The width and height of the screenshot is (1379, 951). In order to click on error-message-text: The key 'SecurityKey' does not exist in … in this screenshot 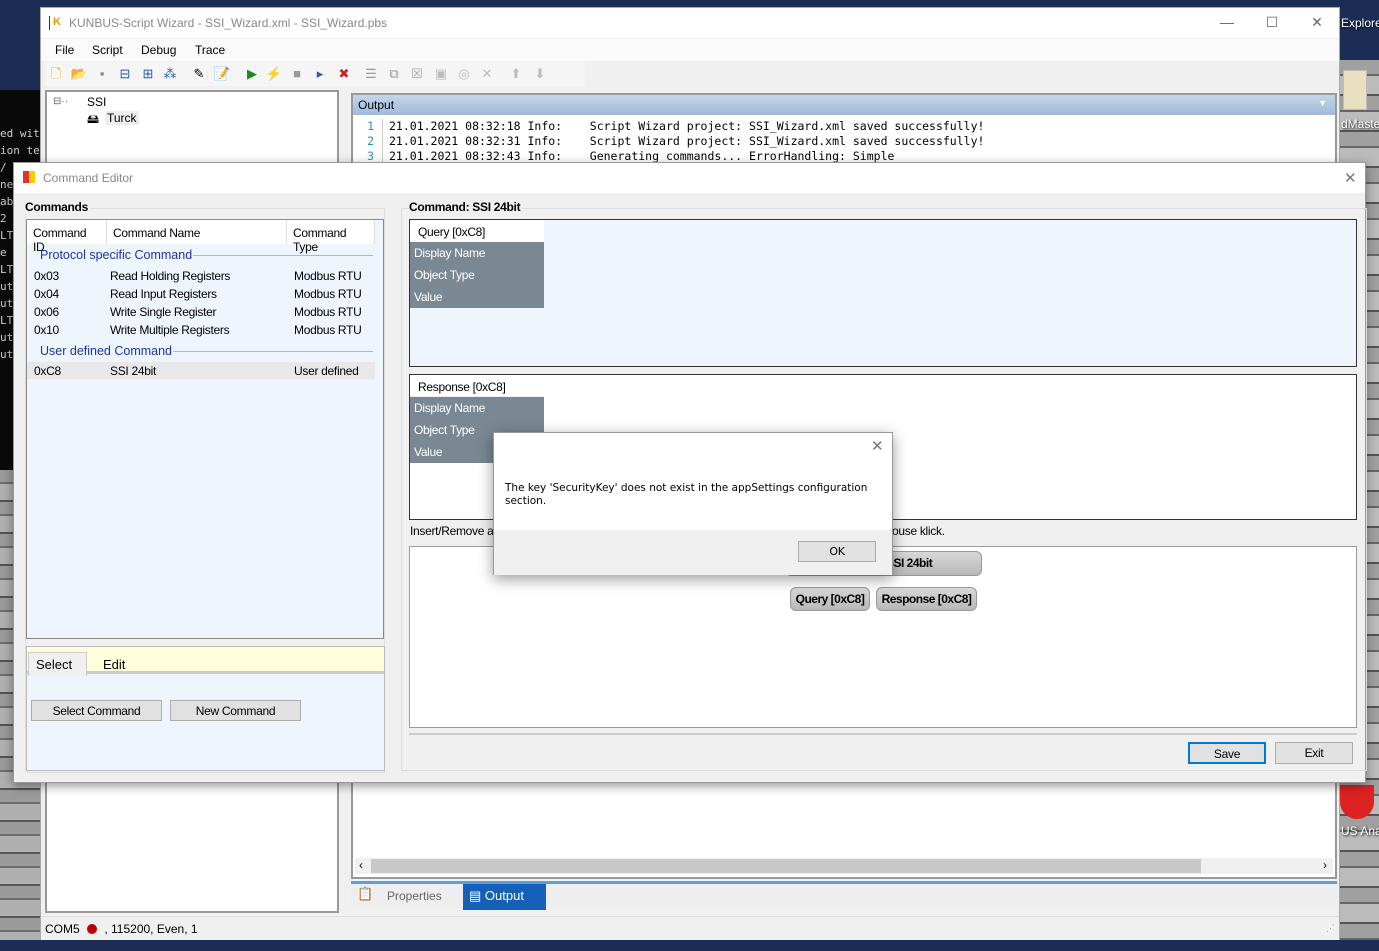, I will do `click(686, 494)`.